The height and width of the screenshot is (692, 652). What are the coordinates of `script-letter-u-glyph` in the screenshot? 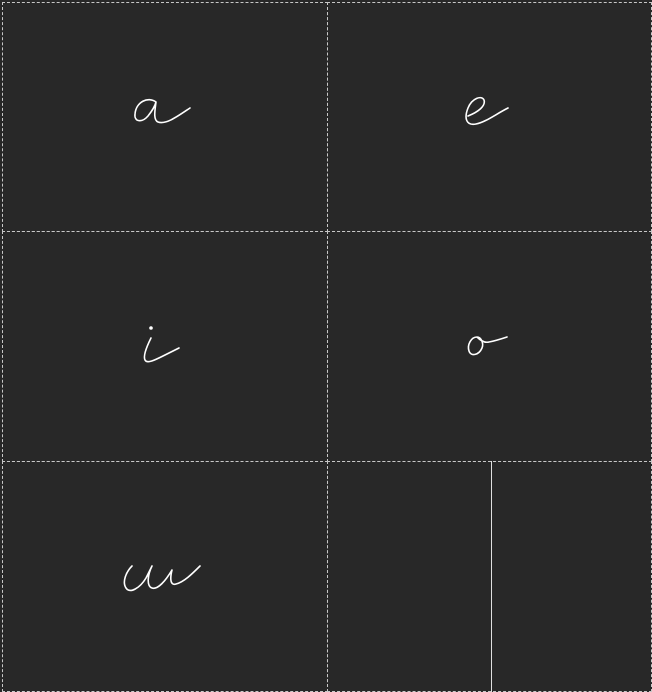 It's located at (162, 577).